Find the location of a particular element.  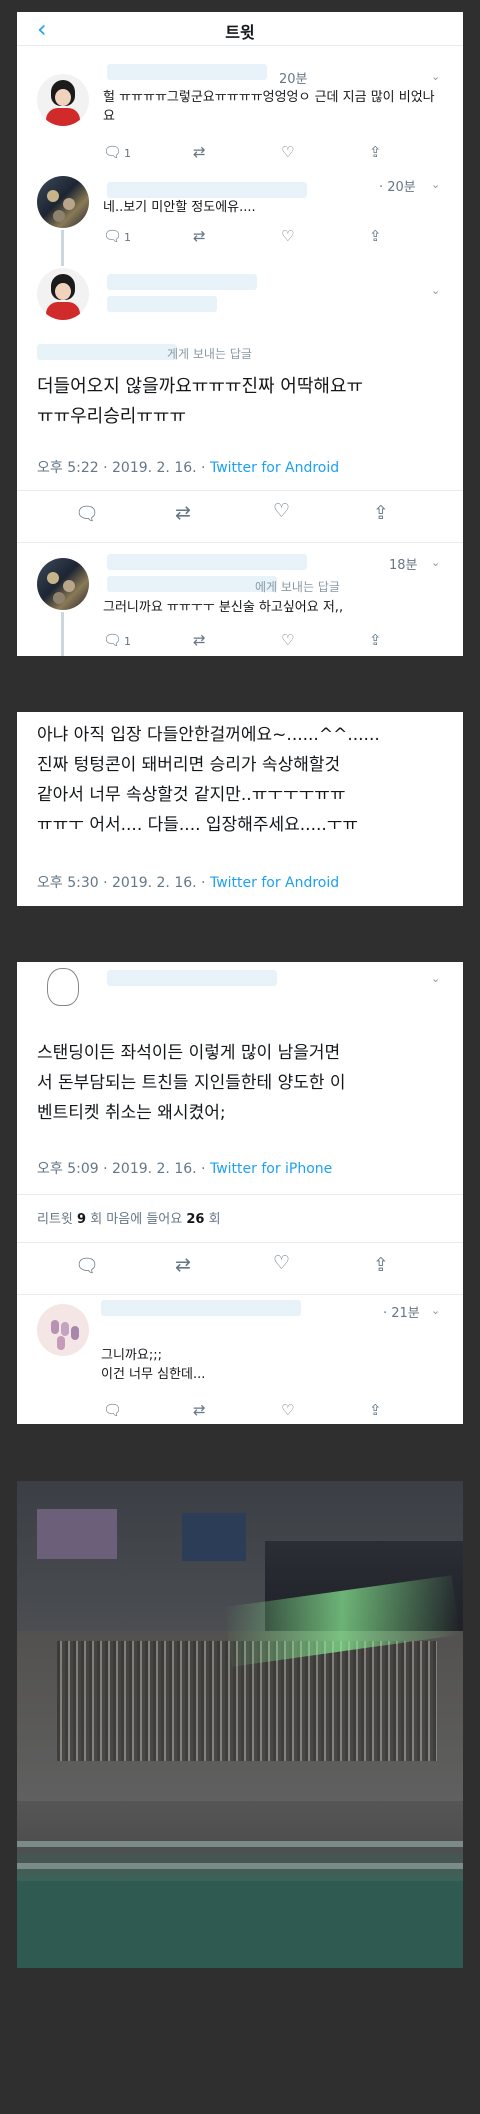

redacted-handle is located at coordinates (162, 304).